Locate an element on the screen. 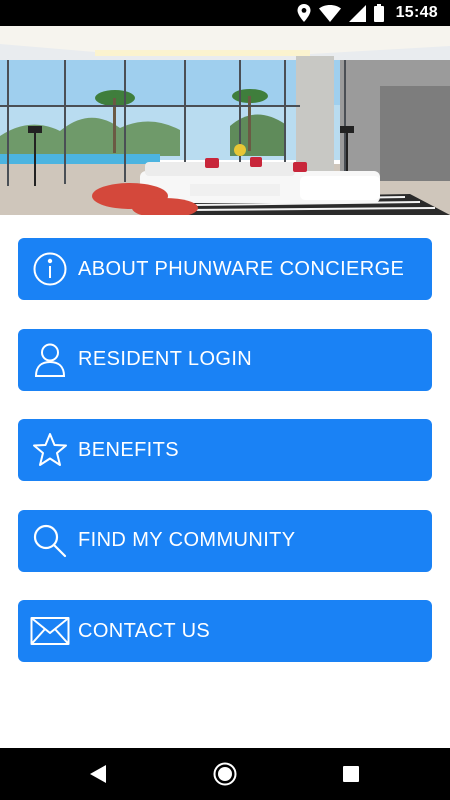 Image resolution: width=450 pixels, height=800 pixels. home-icon is located at coordinates (225, 774).